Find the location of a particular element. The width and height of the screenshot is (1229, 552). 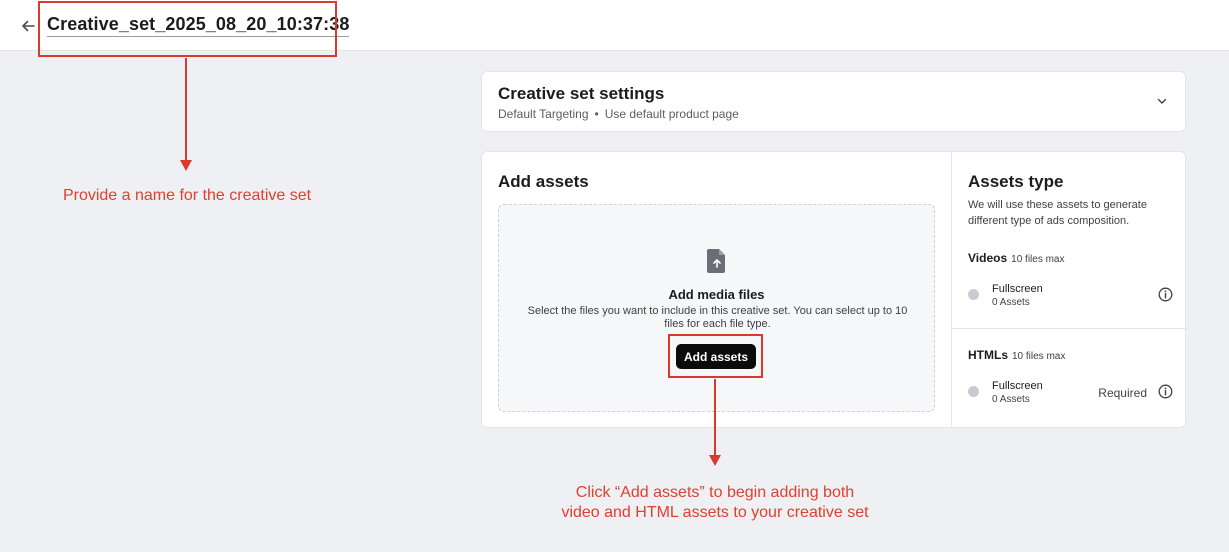

htmls-group-label: HTMLs 10 files max is located at coordinates (1016, 355).